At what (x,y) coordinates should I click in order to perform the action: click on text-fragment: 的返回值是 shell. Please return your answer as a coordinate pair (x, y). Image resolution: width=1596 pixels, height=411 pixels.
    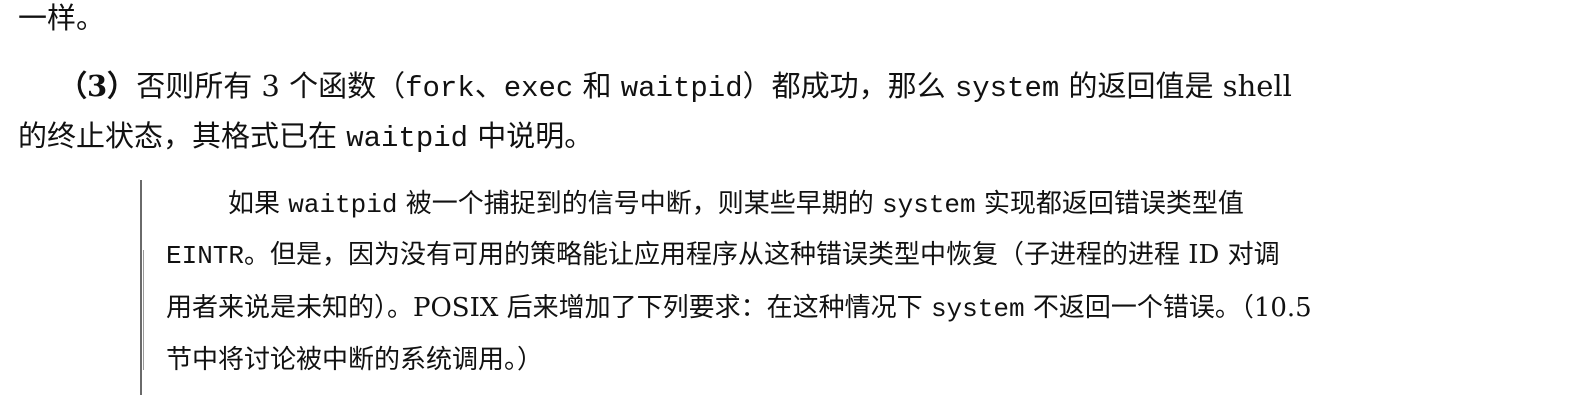
    Looking at the image, I should click on (1175, 86).